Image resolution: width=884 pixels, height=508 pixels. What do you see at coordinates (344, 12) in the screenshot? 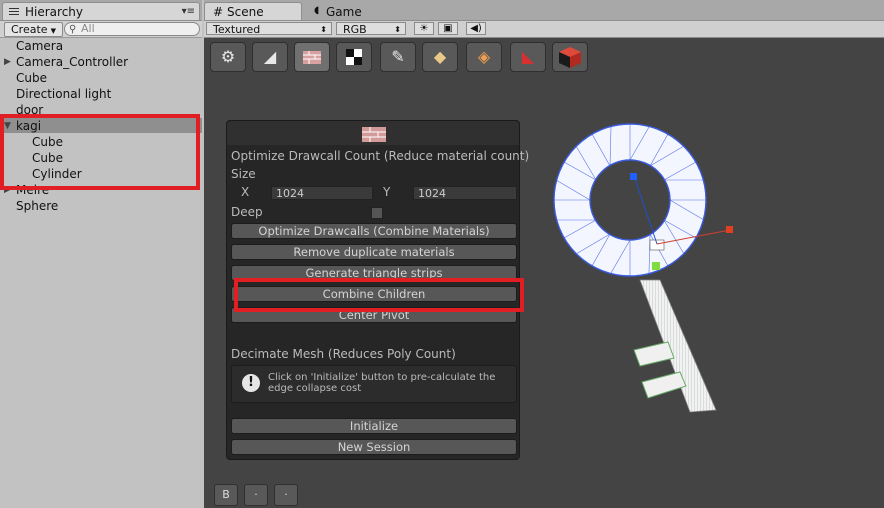
I see `tab-game-label: Game` at bounding box center [344, 12].